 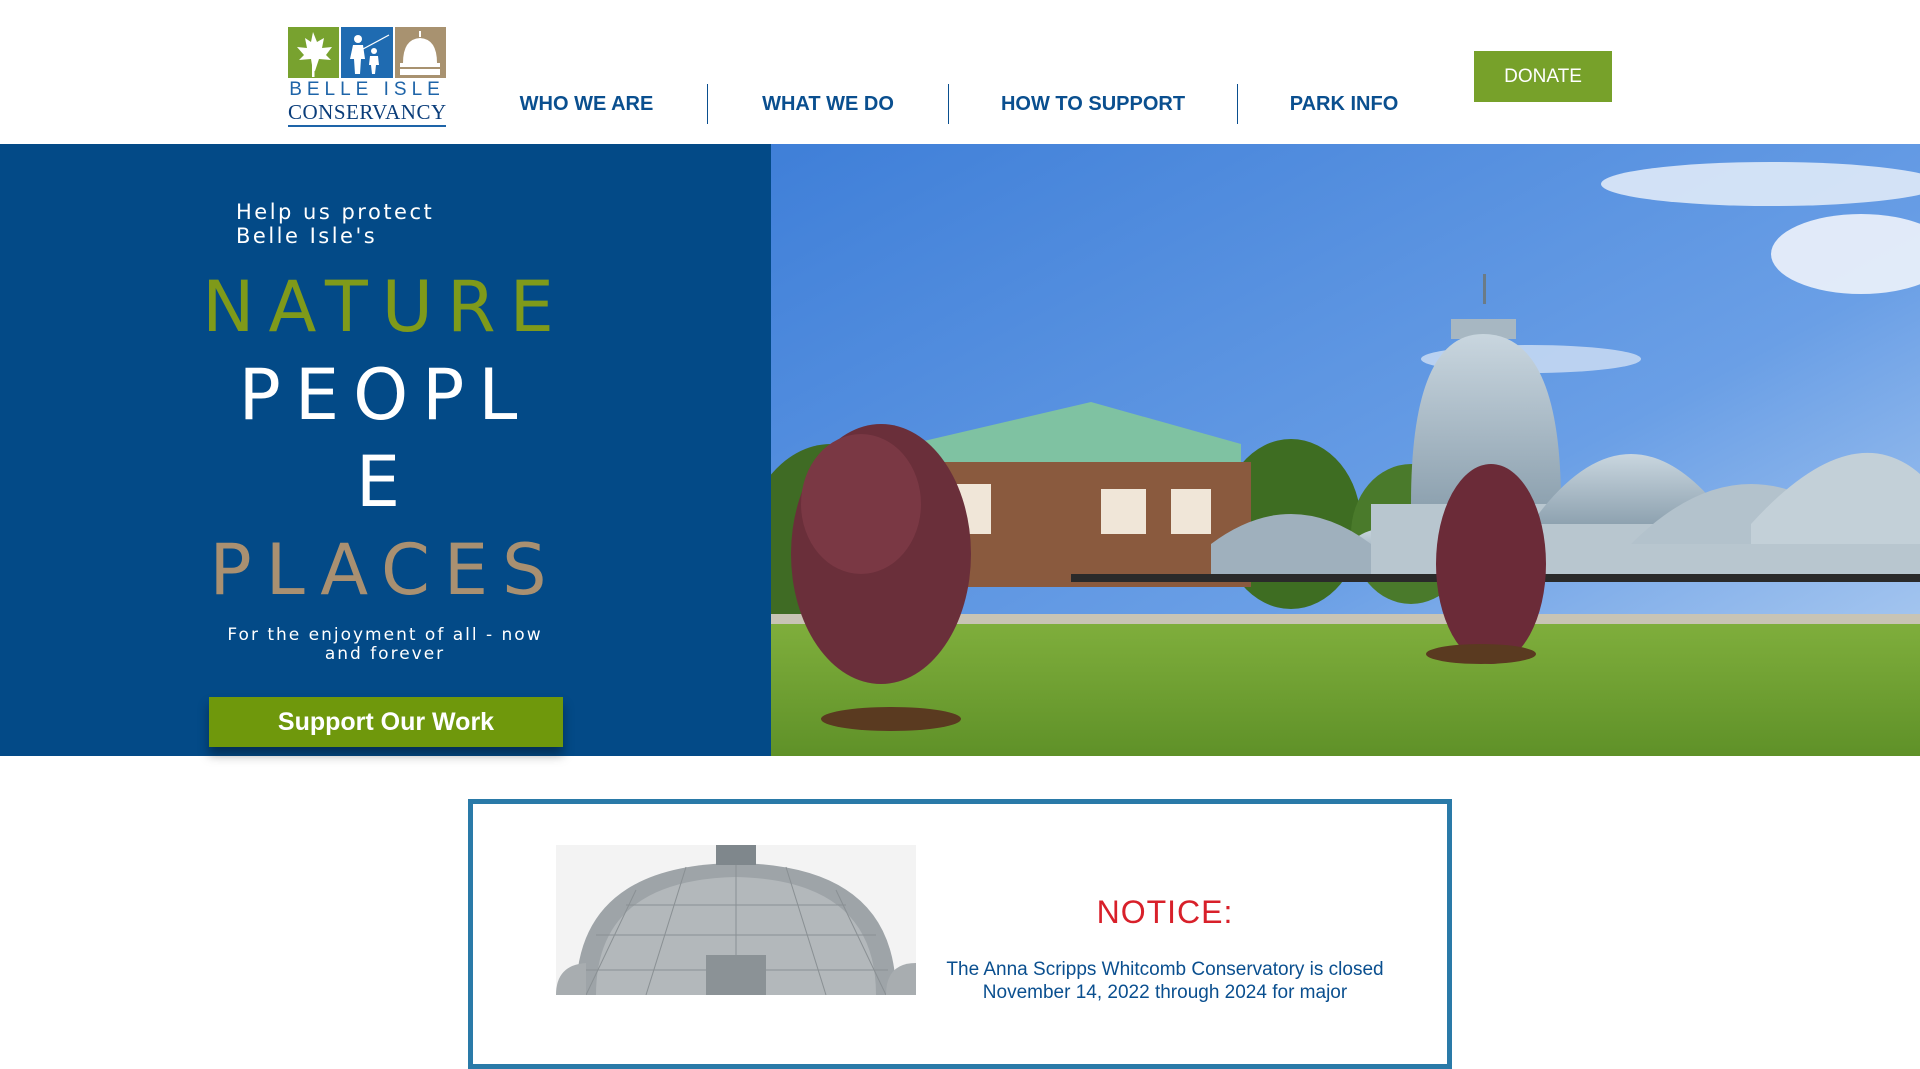 I want to click on dome-icon, so click(x=420, y=52).